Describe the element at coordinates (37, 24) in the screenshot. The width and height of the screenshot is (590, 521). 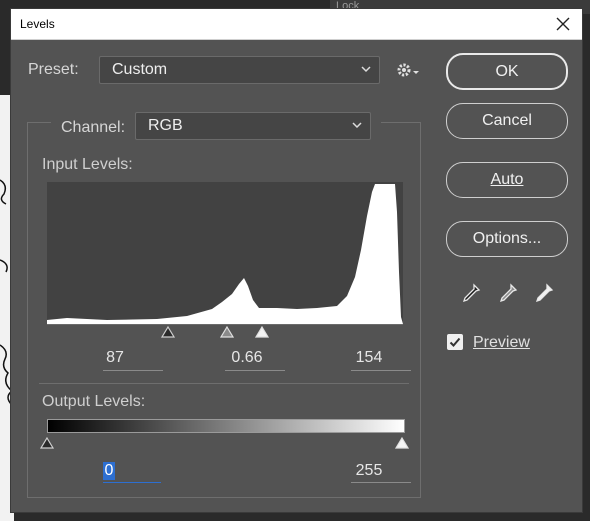
I see `window-title: Levels` at that location.